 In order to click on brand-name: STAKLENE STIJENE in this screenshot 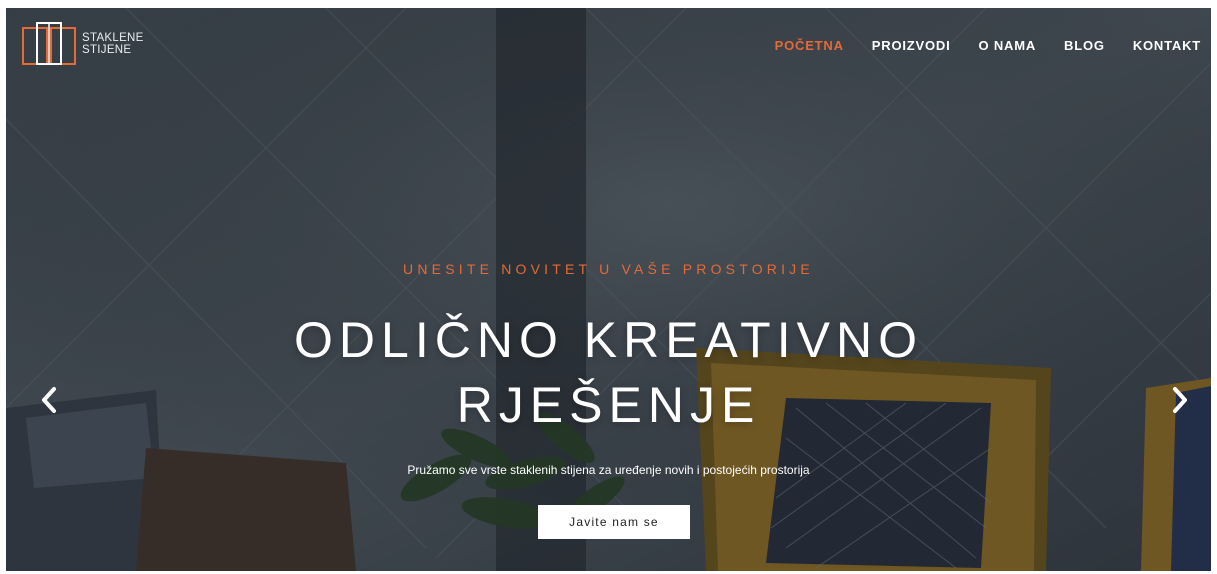, I will do `click(113, 44)`.